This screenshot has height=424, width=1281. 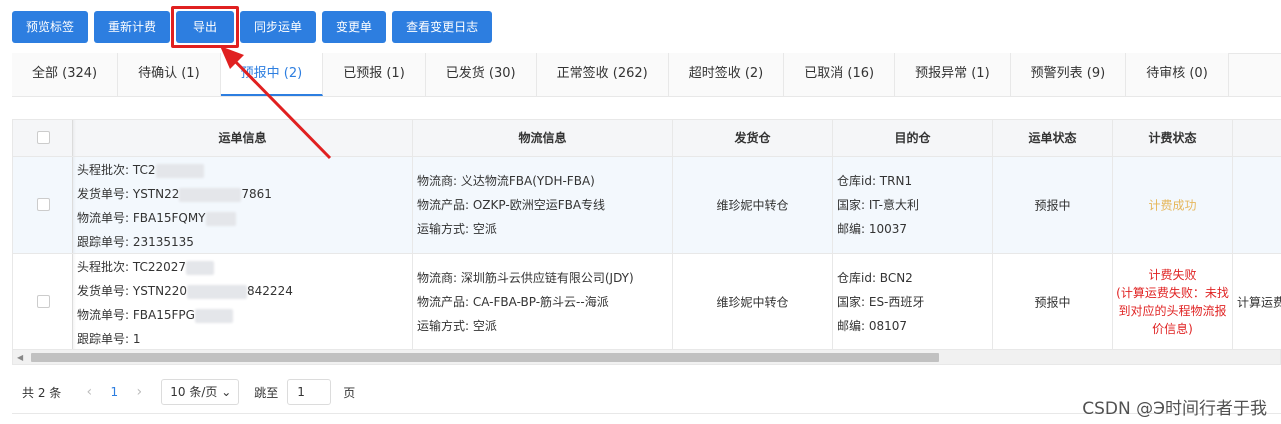 What do you see at coordinates (513, 301) in the screenshot?
I see `logistics-product: 物流产品: CA-FBA-BP-筋斗云--海派` at bounding box center [513, 301].